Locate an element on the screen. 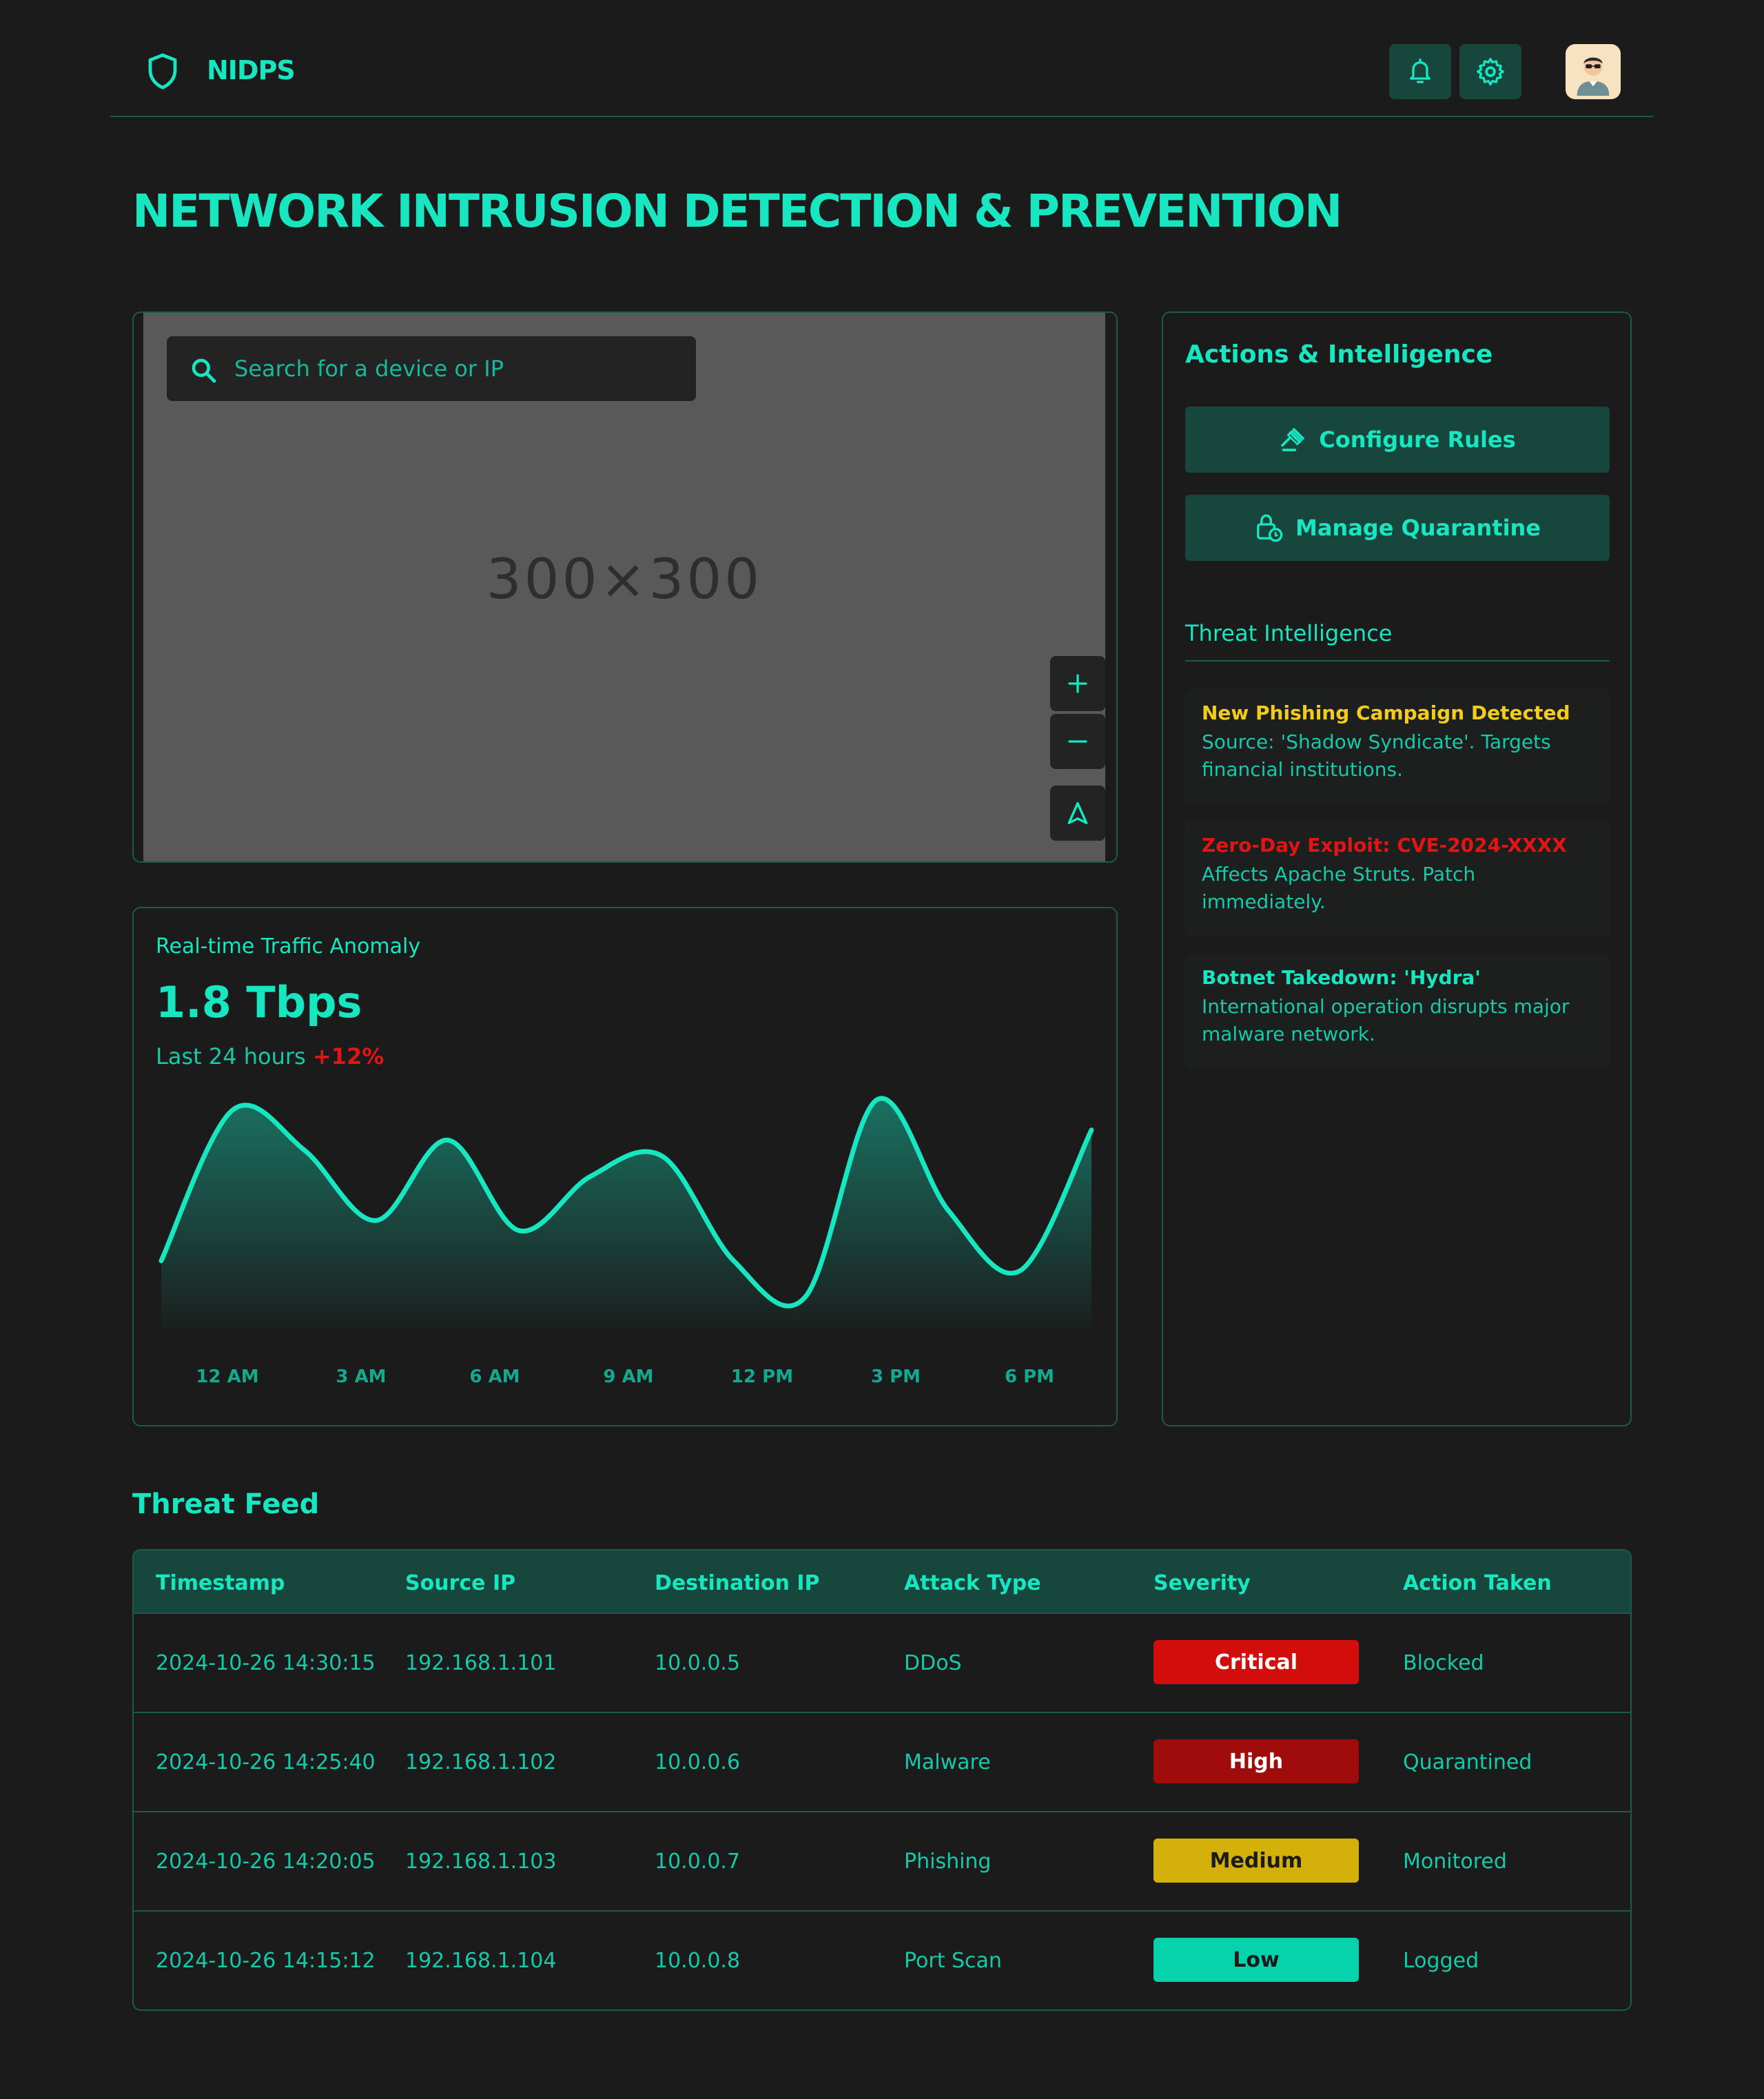 The width and height of the screenshot is (1764, 2099). map-placeholder-text: 300×300 is located at coordinates (624, 579).